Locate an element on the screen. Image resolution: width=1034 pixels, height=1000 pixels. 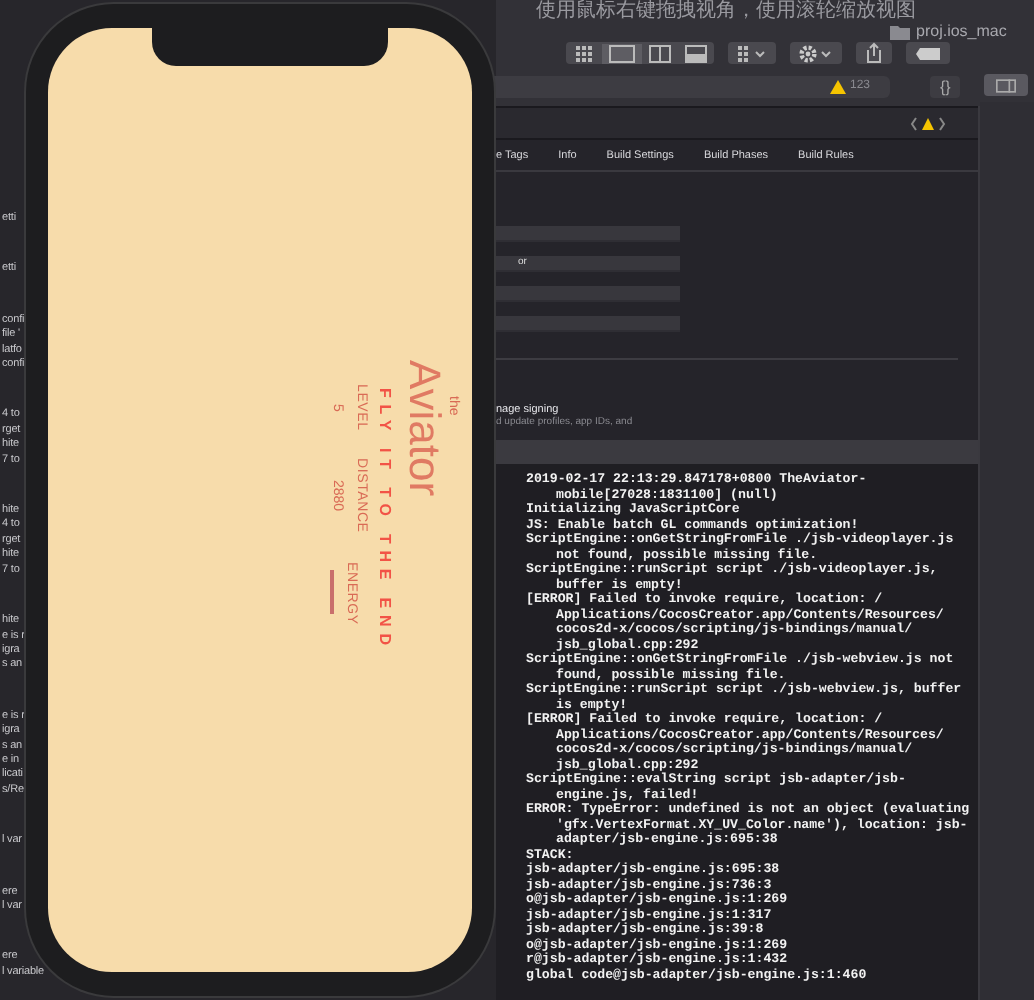
settings-icon is located at coordinates (816, 53).